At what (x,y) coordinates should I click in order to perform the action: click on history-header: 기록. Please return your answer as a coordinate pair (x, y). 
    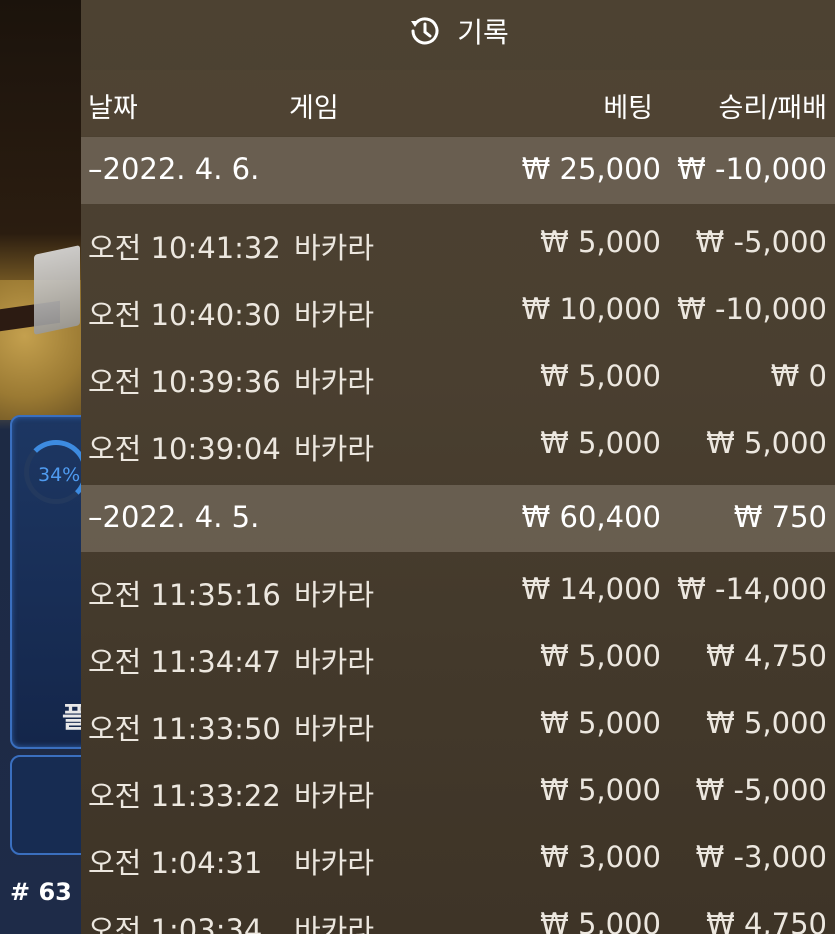
    Looking at the image, I should click on (458, 31).